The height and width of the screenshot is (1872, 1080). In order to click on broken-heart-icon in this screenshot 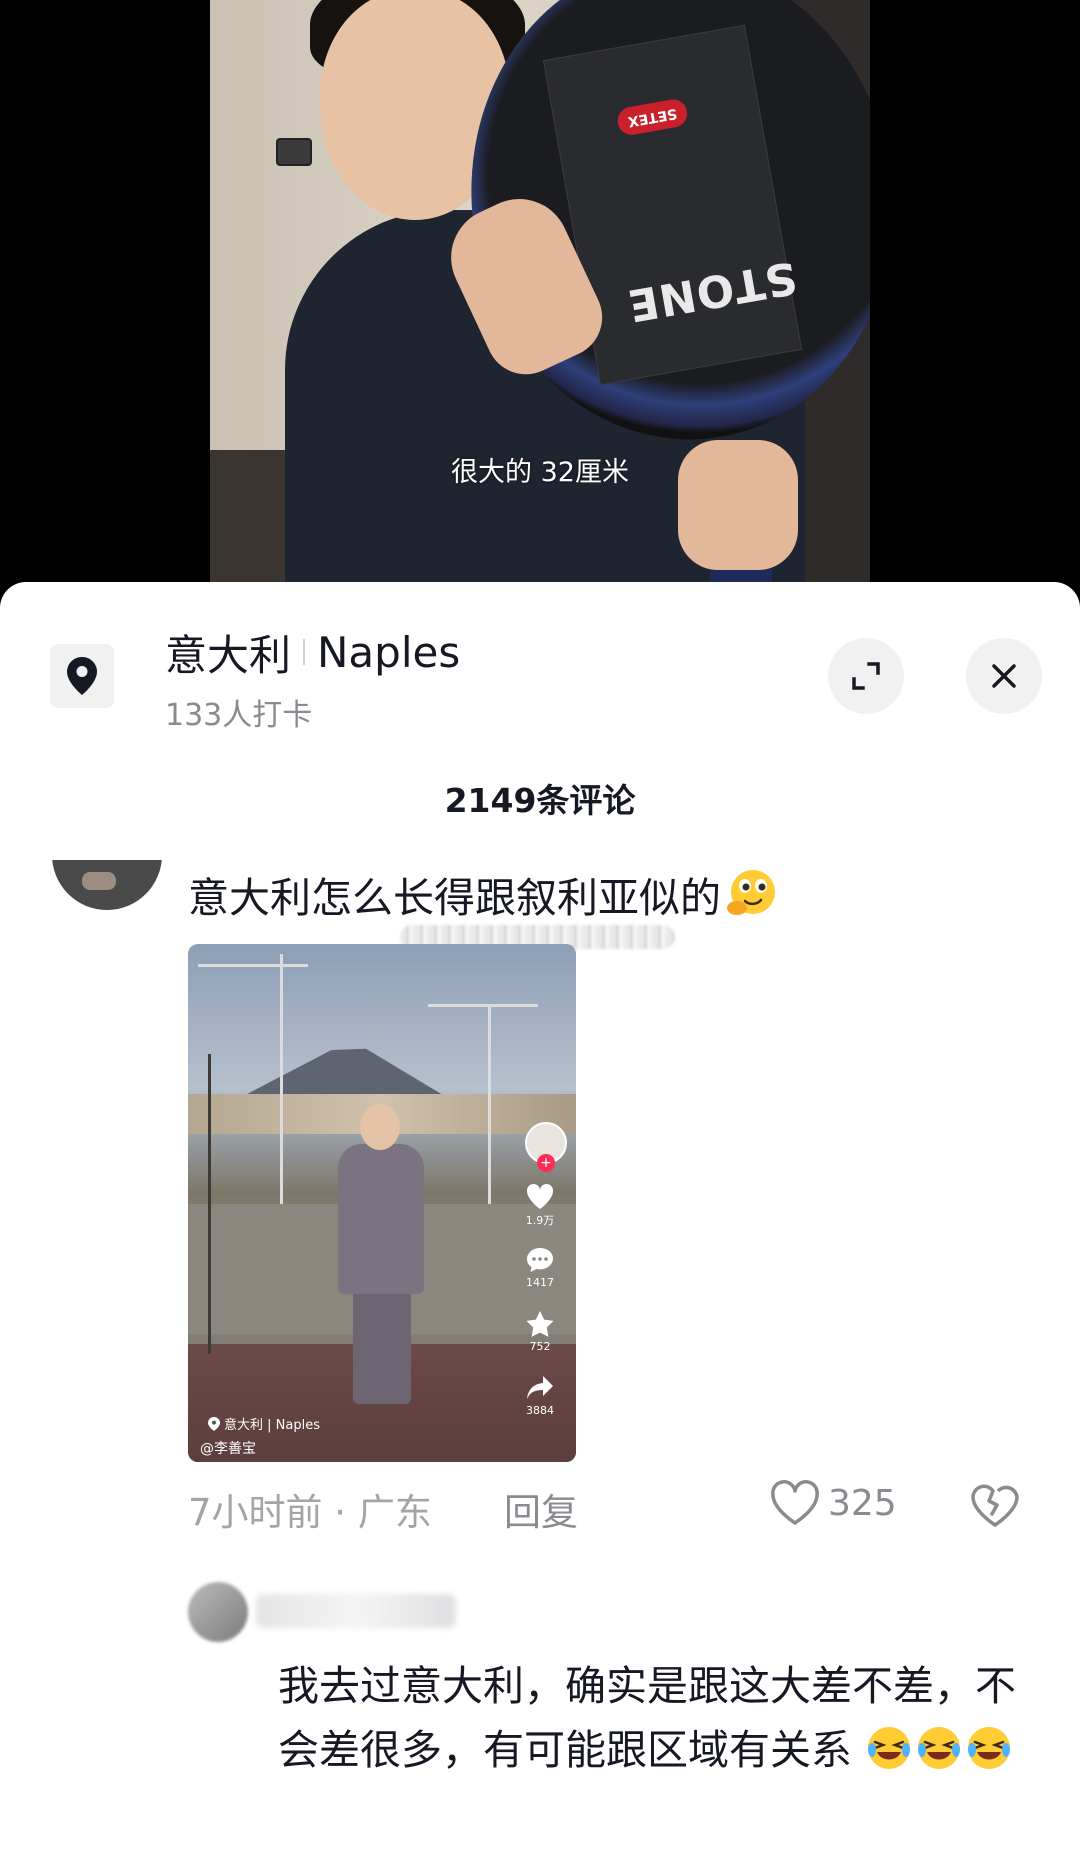, I will do `click(995, 1505)`.